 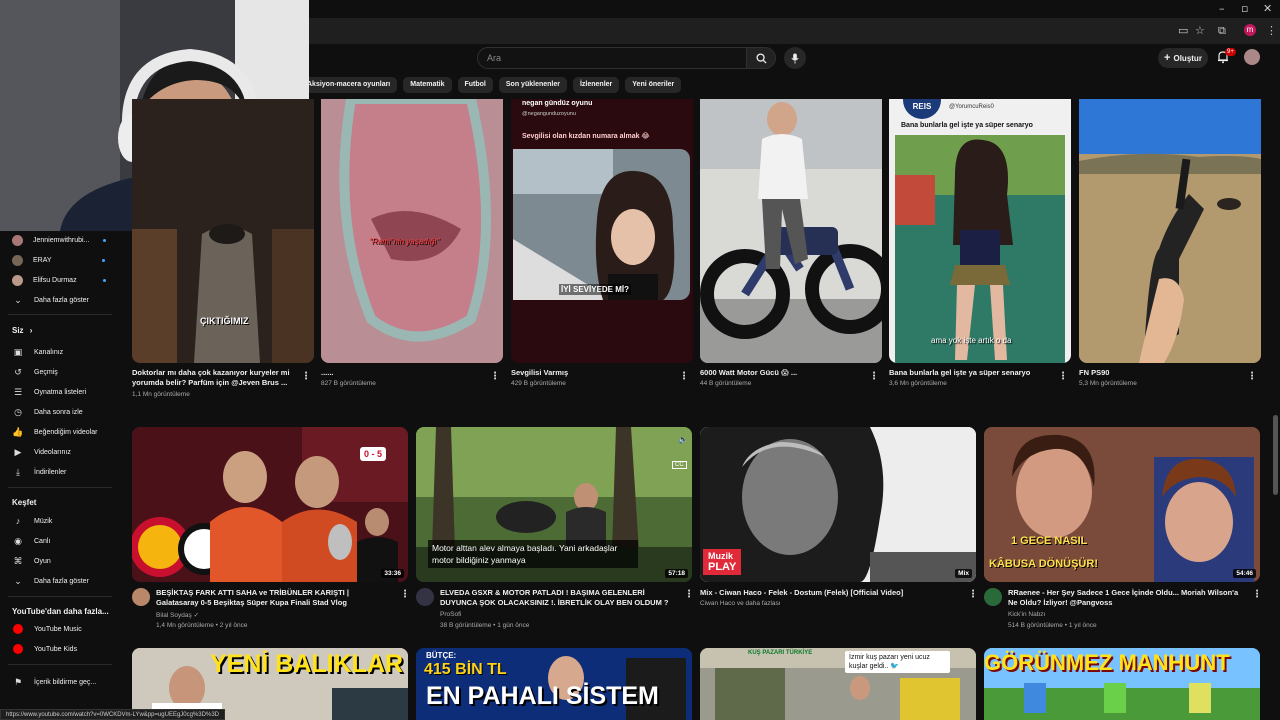 What do you see at coordinates (963, 573) in the screenshot?
I see `mix-badge: Mix` at bounding box center [963, 573].